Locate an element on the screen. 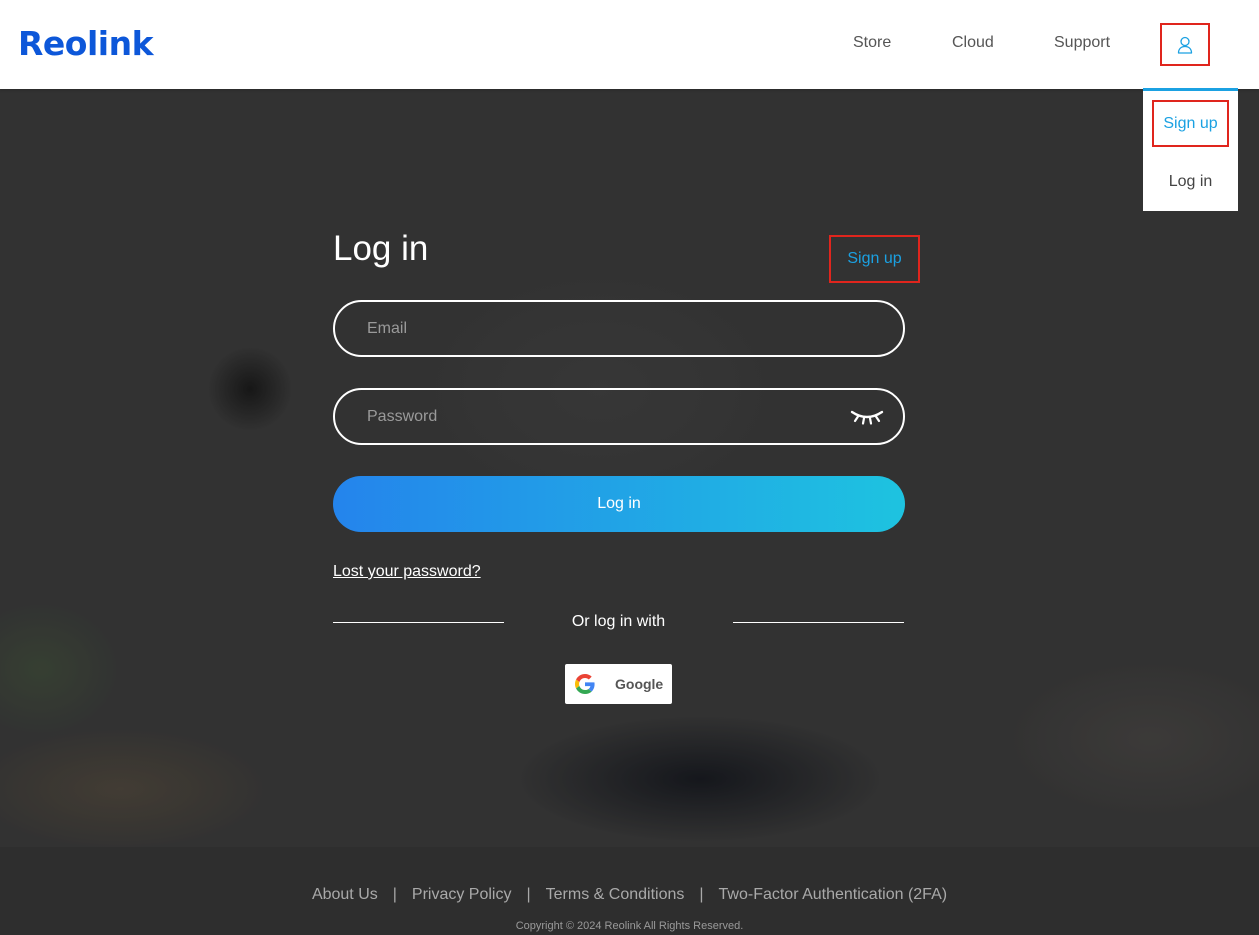 This screenshot has height=935, width=1259. footer-privacy-policy-link: Privacy Policy is located at coordinates (462, 895).